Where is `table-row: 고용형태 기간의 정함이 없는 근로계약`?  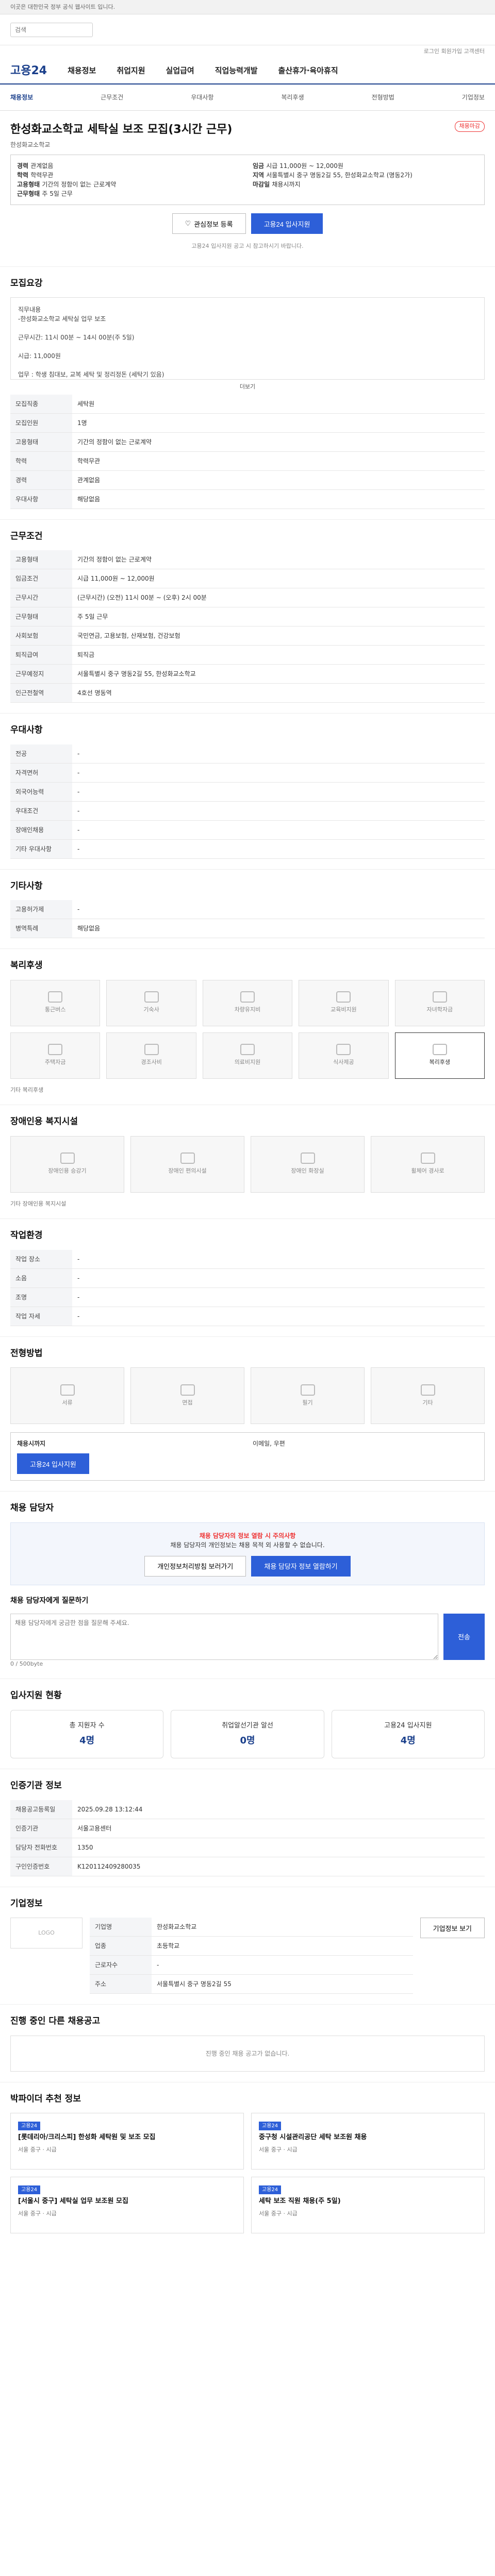
table-row: 고용형태 기간의 정함이 없는 근로계약 is located at coordinates (247, 559).